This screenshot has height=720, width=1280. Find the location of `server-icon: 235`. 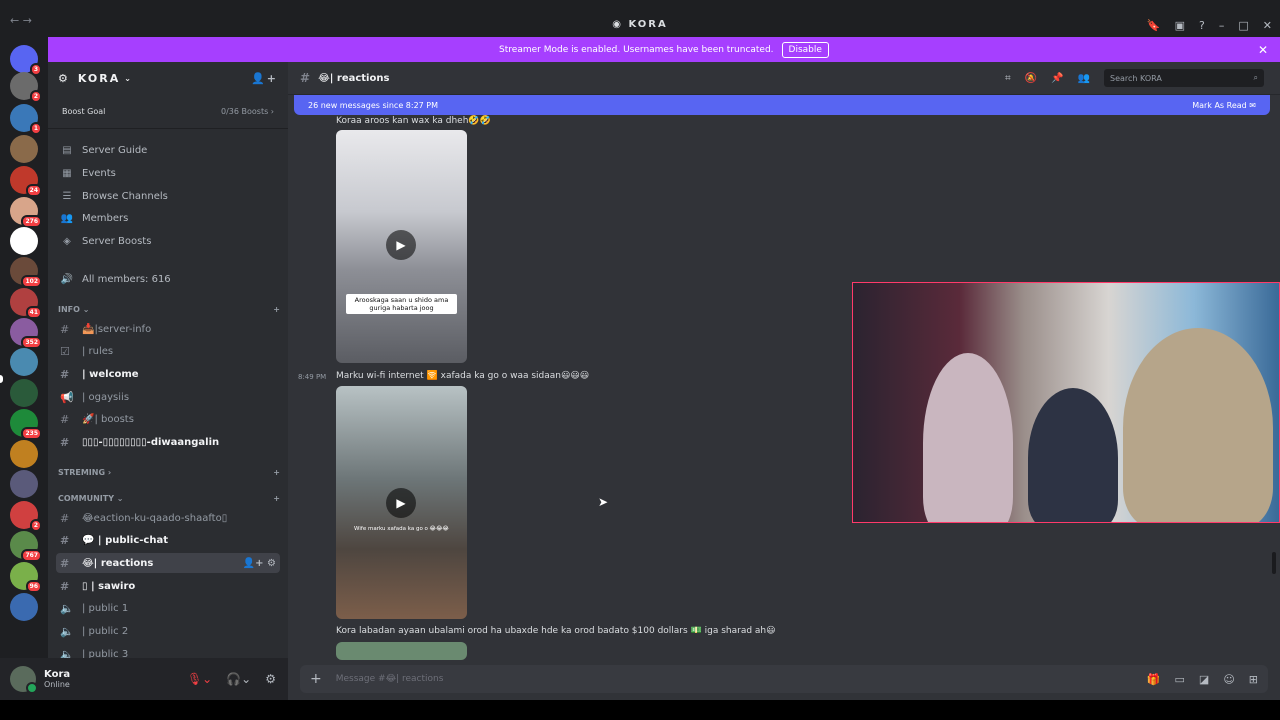

server-icon: 235 is located at coordinates (26, 424).